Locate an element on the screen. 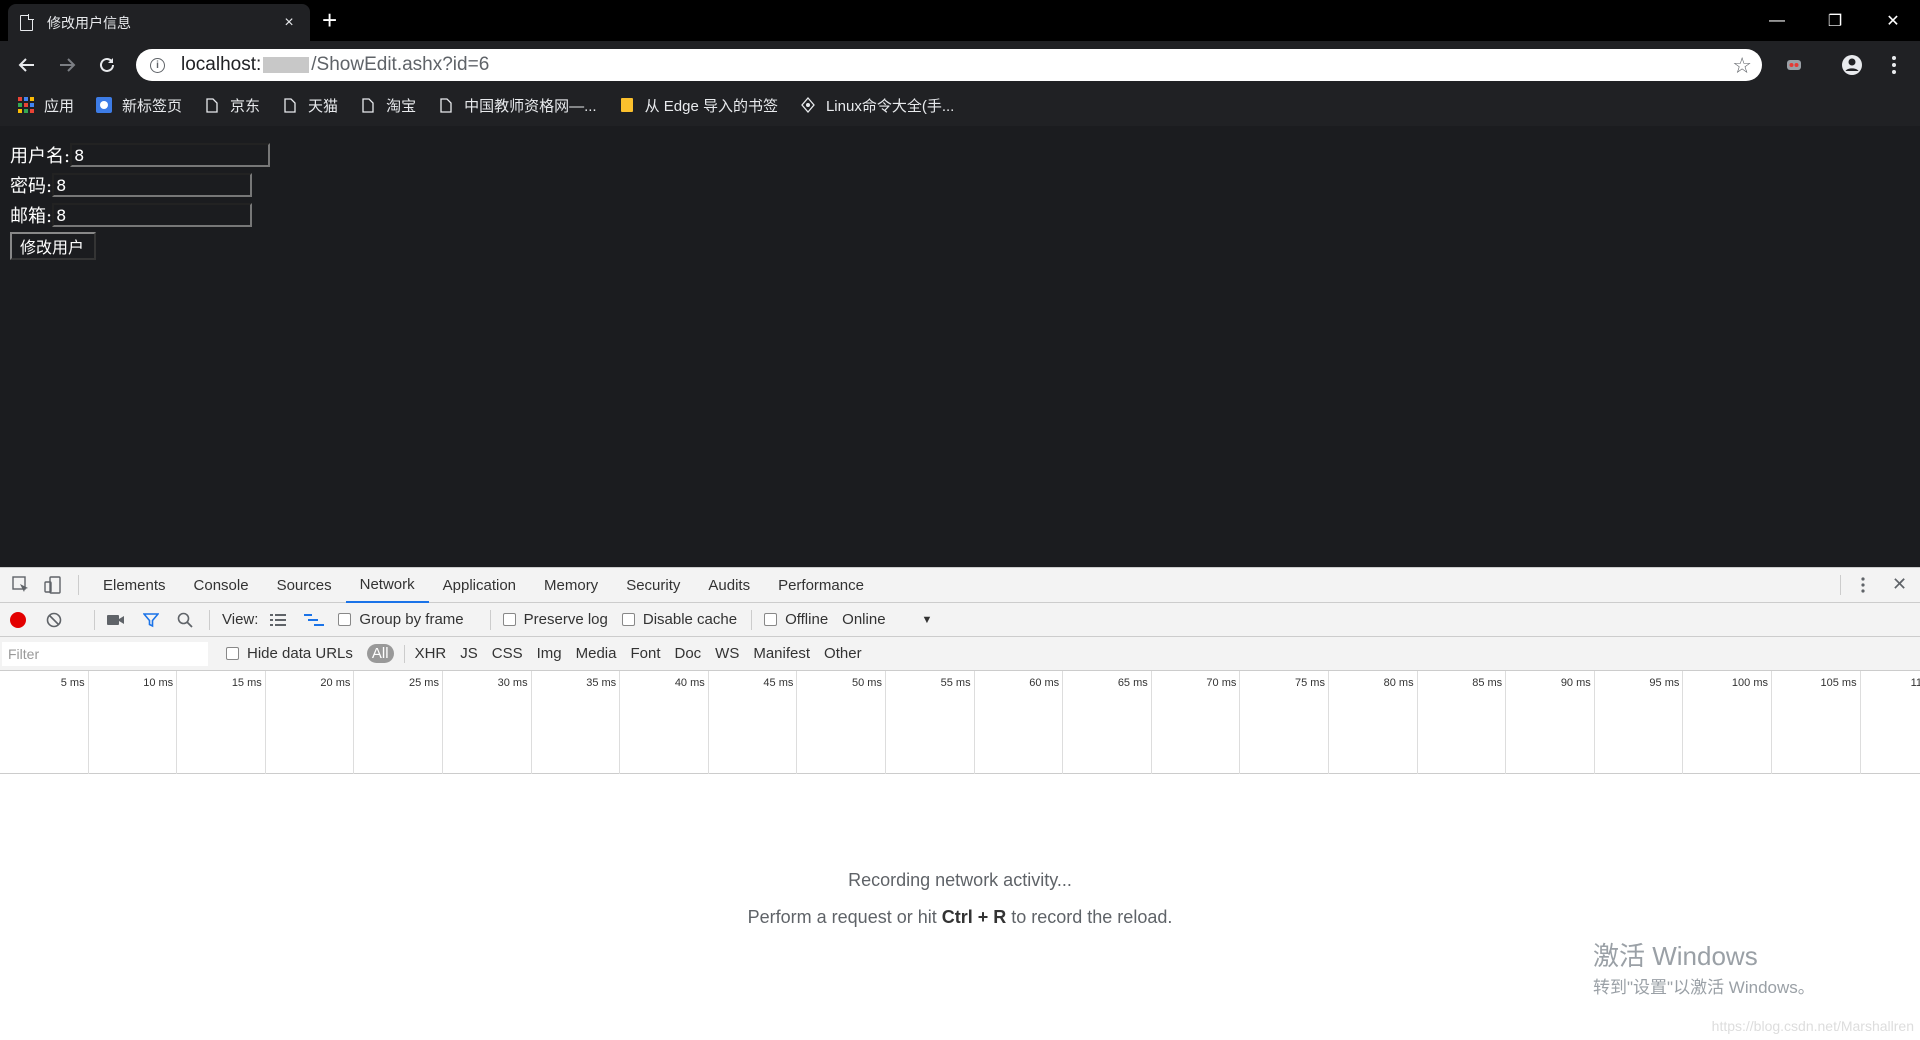 This screenshot has width=1920, height=1040. preserve-log-checkbox: Preserve log is located at coordinates (555, 619).